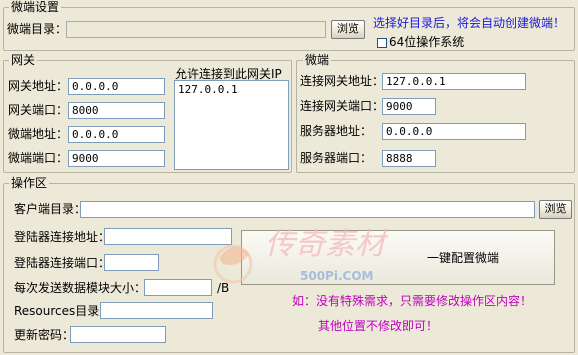  Describe the element at coordinates (378, 326) in the screenshot. I see `ops-note-2: 其他位置不修改即可！` at that location.